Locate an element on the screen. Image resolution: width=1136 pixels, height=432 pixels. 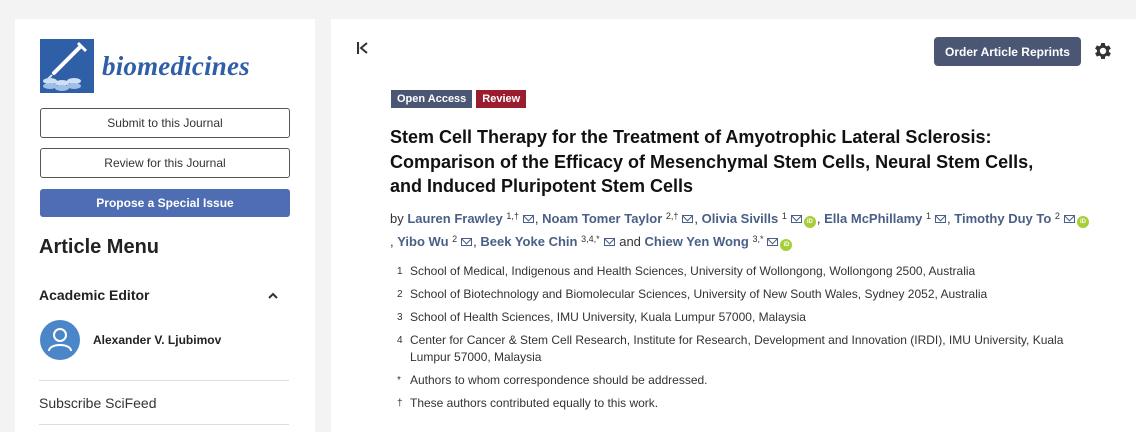
author-affiliation-marker: 3,4,* is located at coordinates (590, 239).